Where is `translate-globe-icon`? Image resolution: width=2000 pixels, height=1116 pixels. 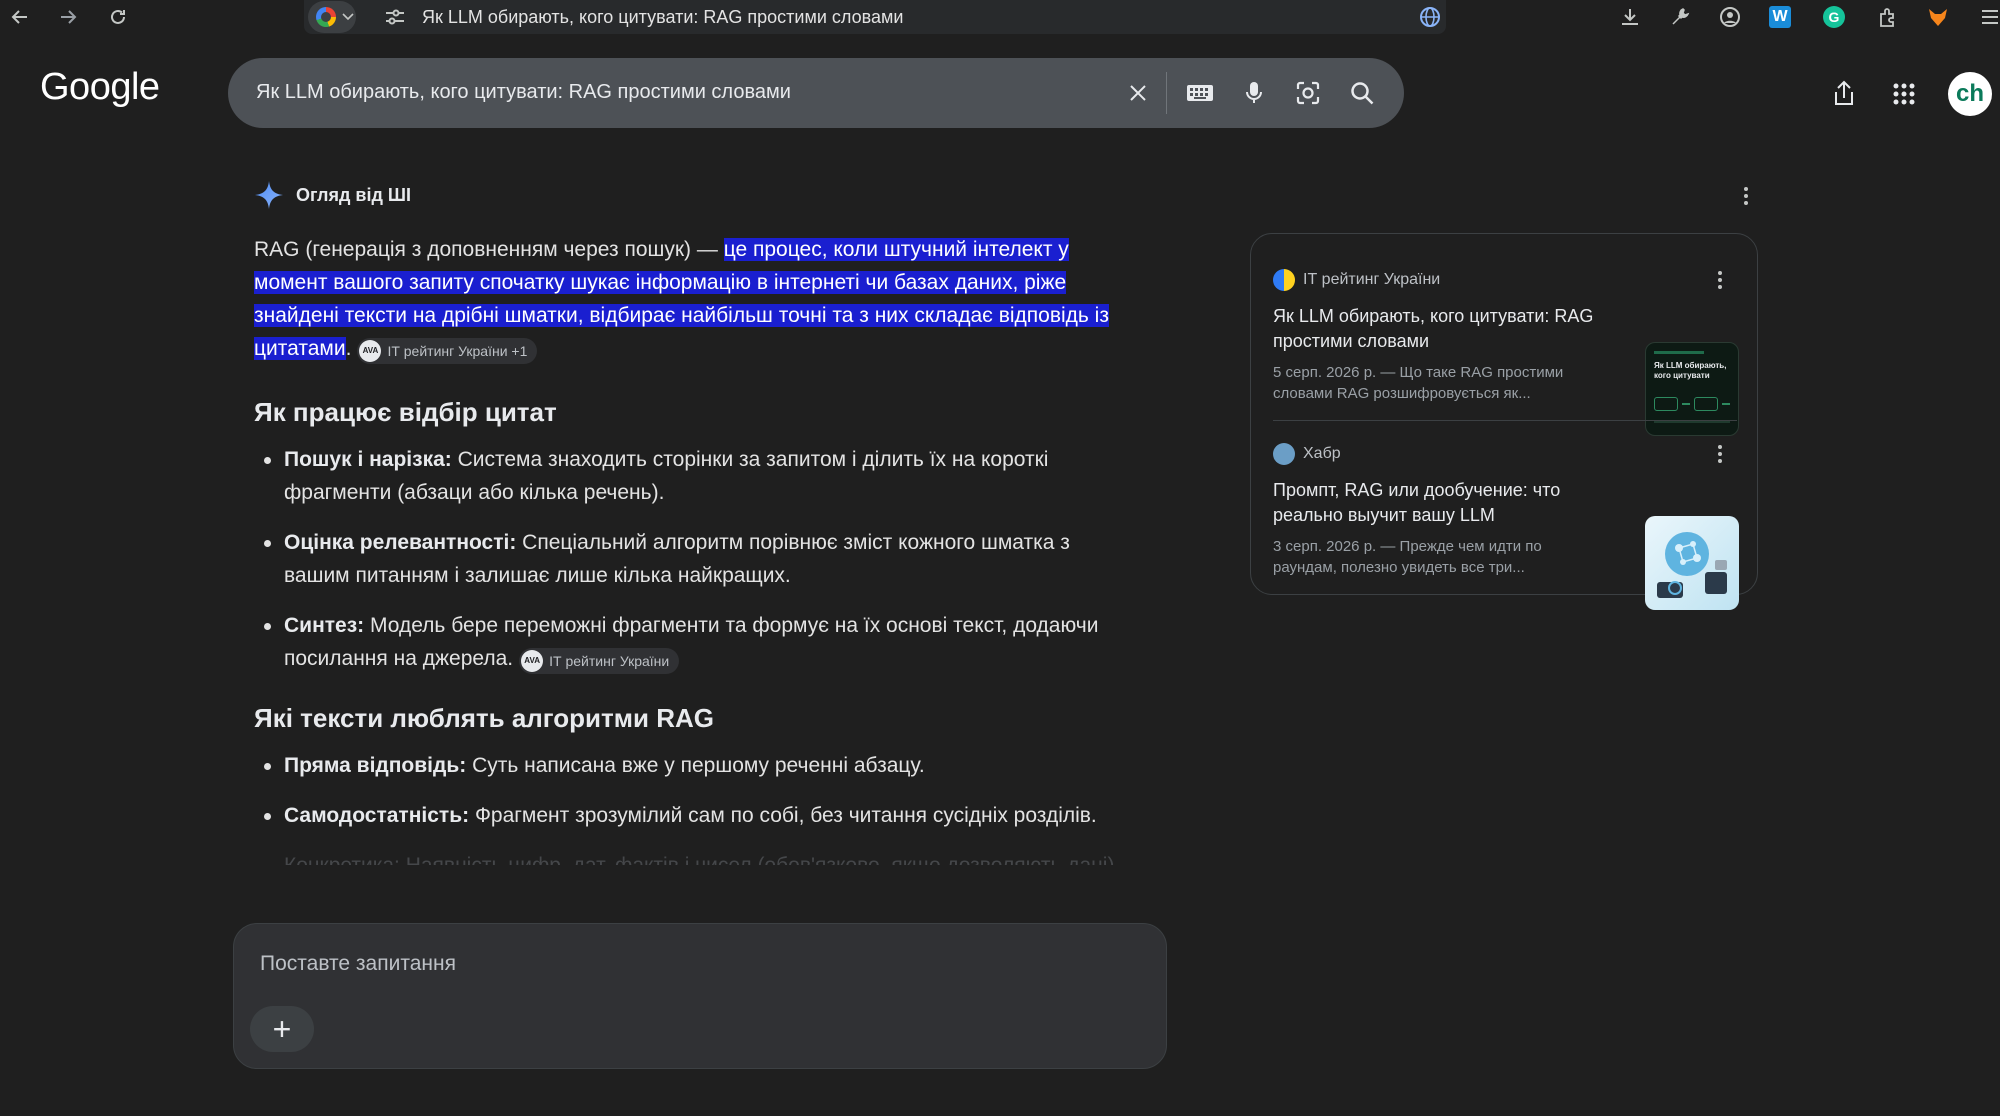
translate-globe-icon is located at coordinates (1430, 17).